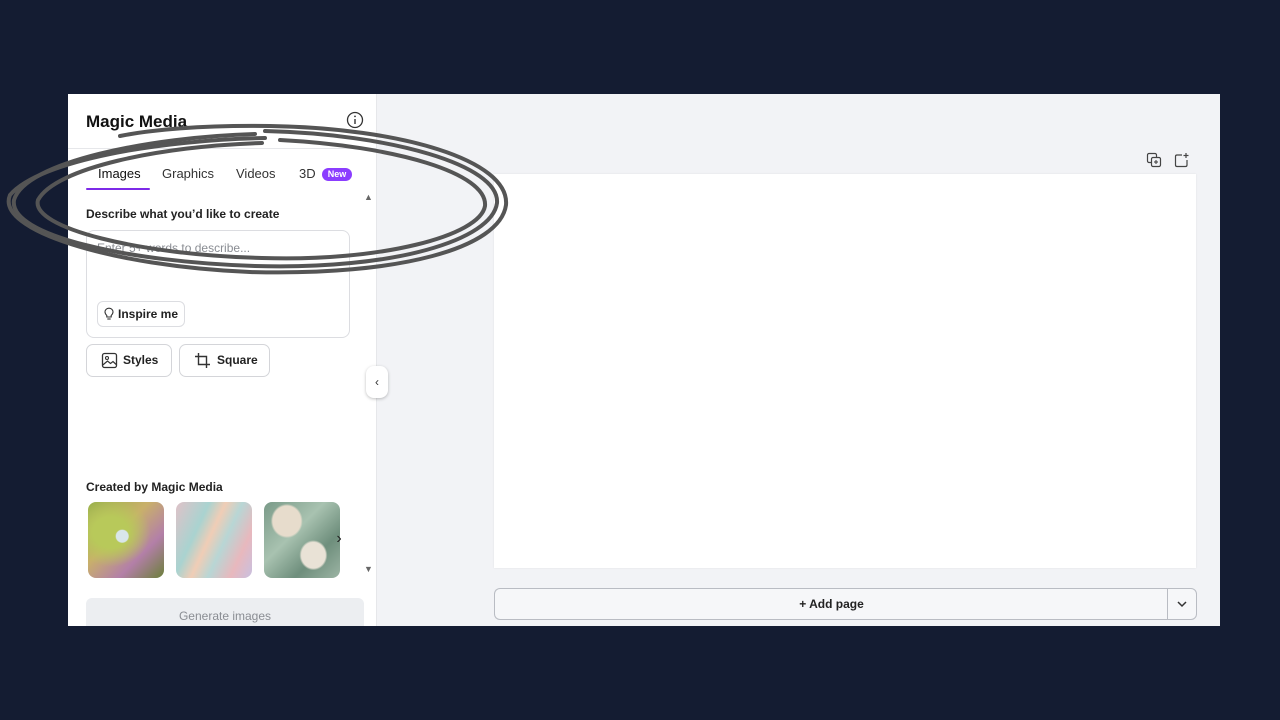  What do you see at coordinates (109, 360) in the screenshot?
I see `image-icon` at bounding box center [109, 360].